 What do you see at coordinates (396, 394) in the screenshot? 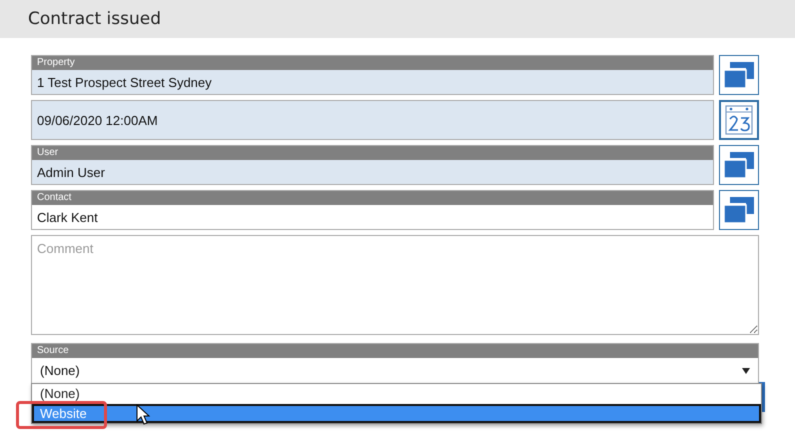
I see `dropdown-option: (None)` at bounding box center [396, 394].